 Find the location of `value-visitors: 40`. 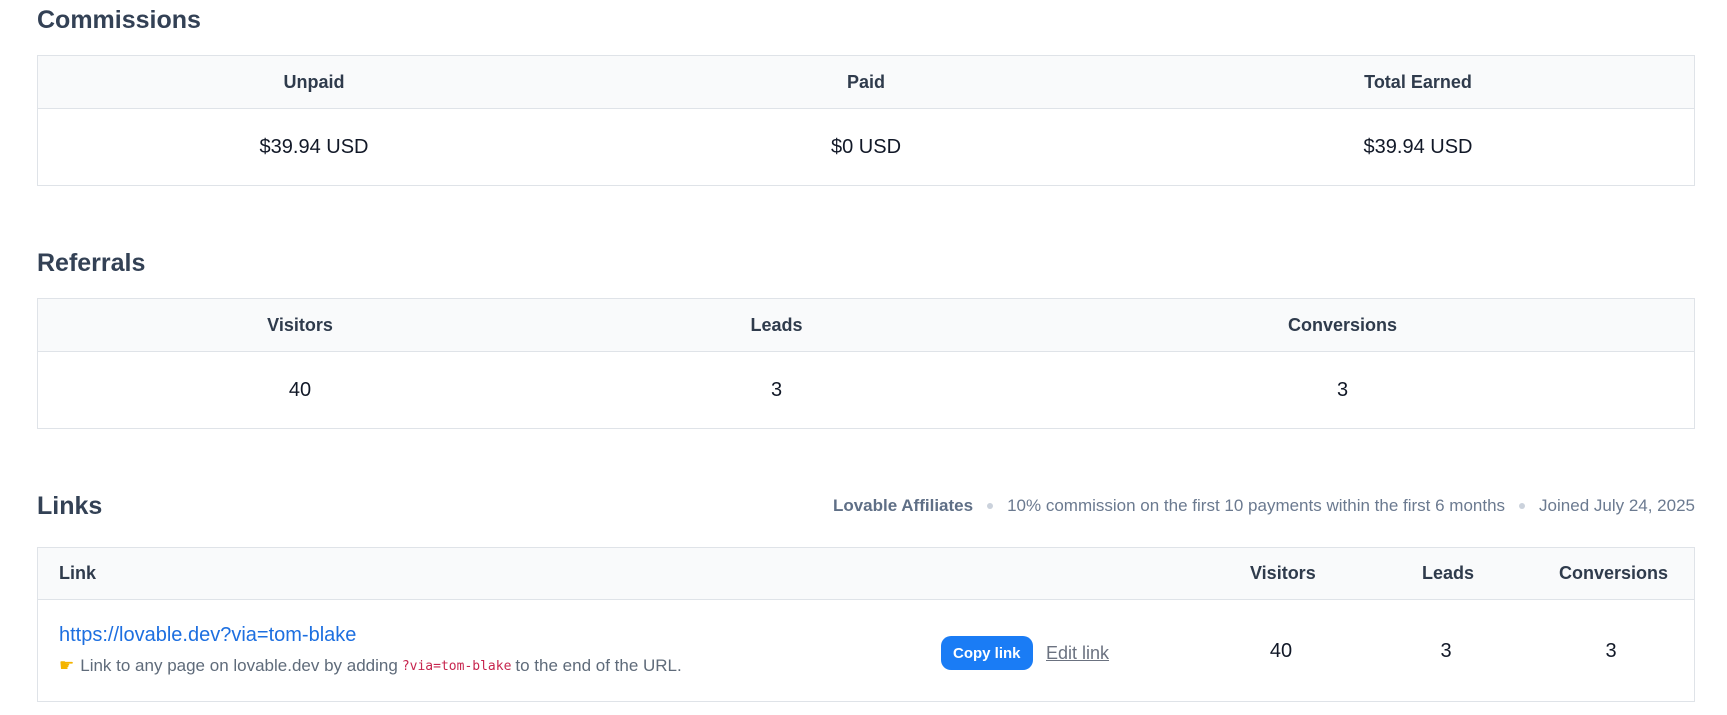

value-visitors: 40 is located at coordinates (300, 389).